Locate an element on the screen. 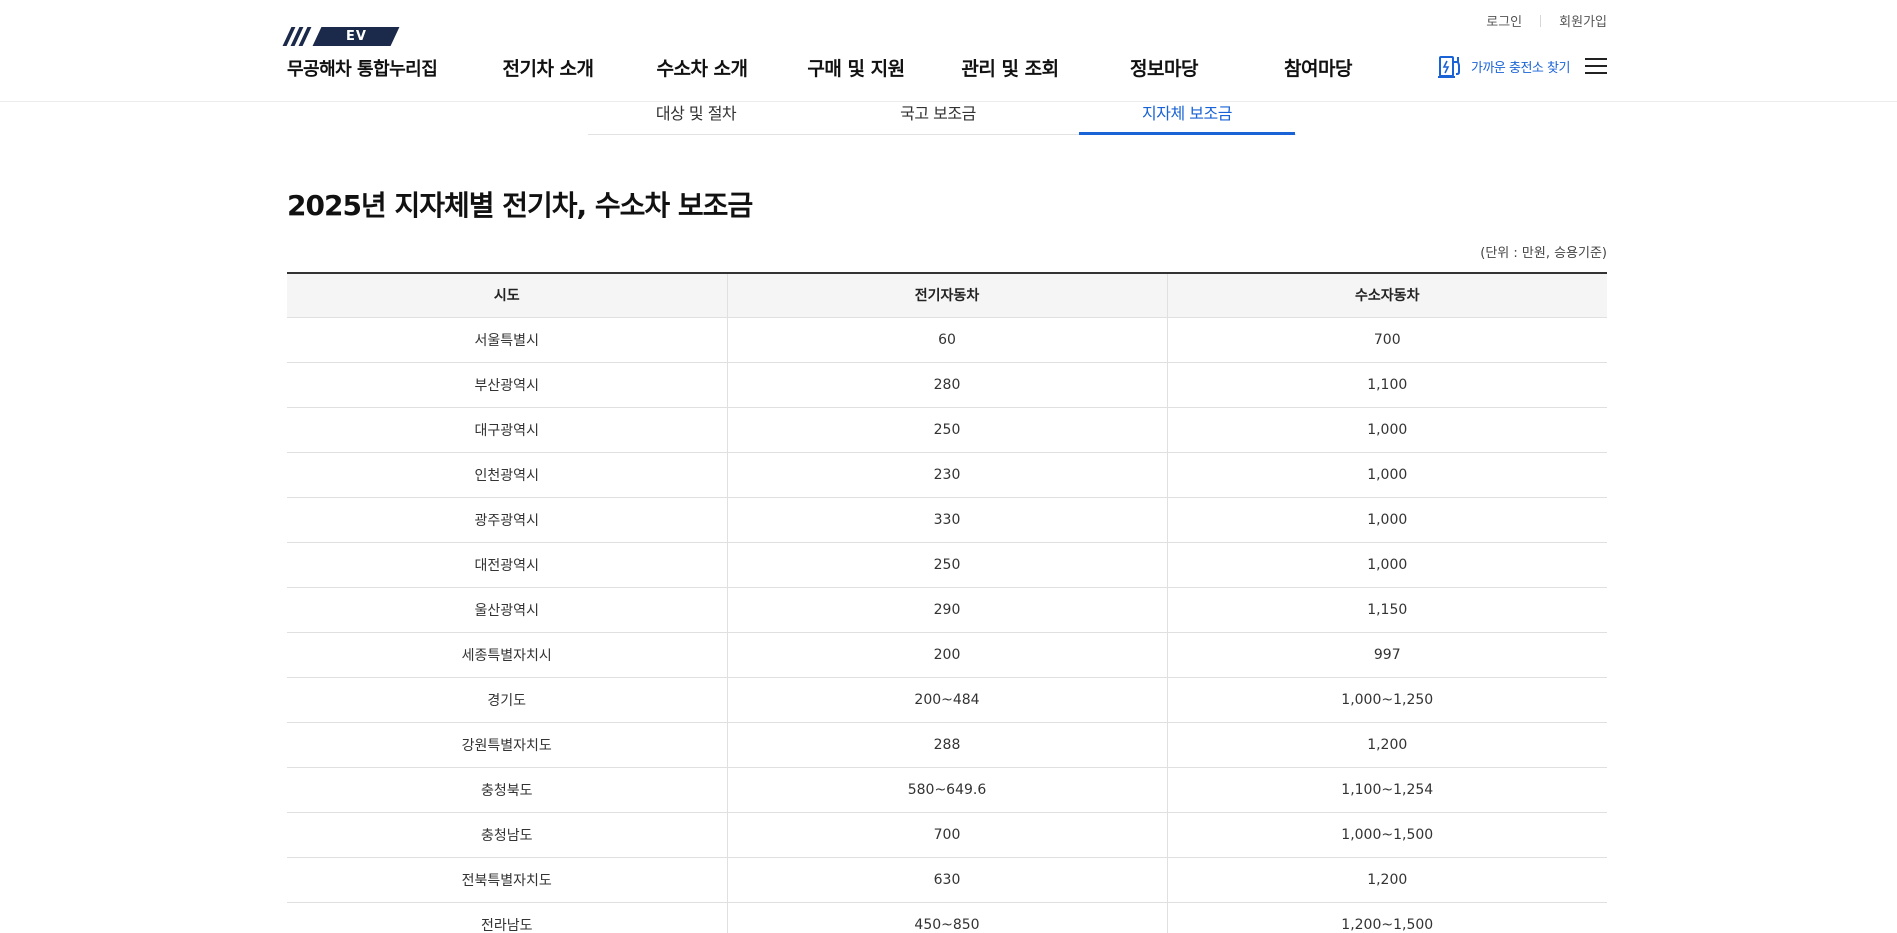  charging-station-label: 가까운 충전소 찾기 is located at coordinates (1520, 68).